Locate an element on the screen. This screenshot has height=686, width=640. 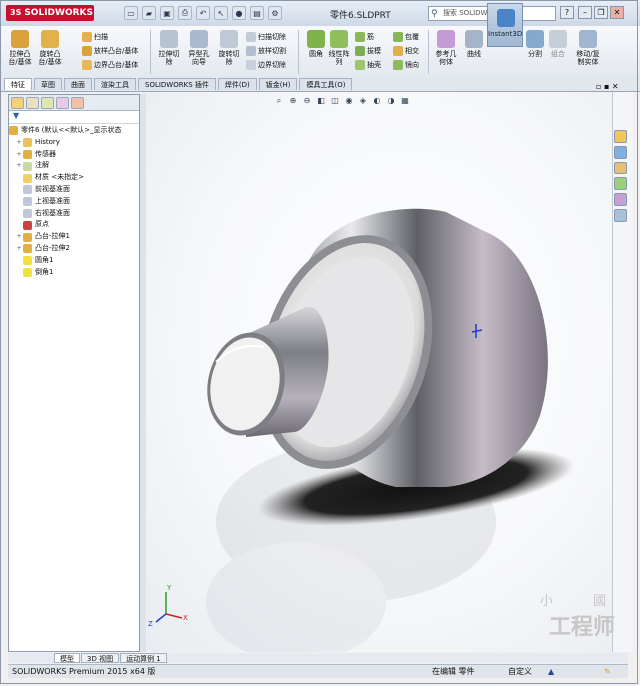
tab-4: SOLIDWORKS 插件 is located at coordinates (177, 84).